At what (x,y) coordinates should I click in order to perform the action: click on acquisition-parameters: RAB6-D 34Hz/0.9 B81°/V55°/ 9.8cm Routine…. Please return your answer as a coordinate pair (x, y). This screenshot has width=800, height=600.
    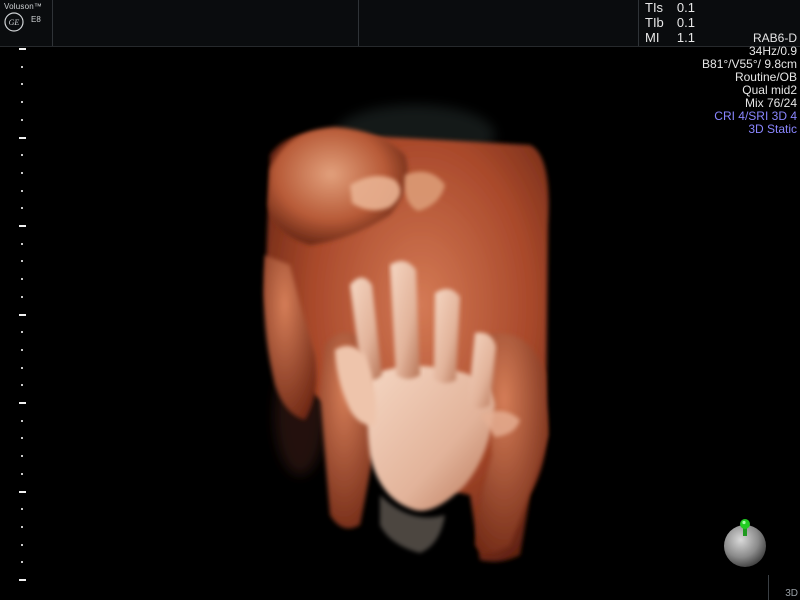
    Looking at the image, I should click on (749, 84).